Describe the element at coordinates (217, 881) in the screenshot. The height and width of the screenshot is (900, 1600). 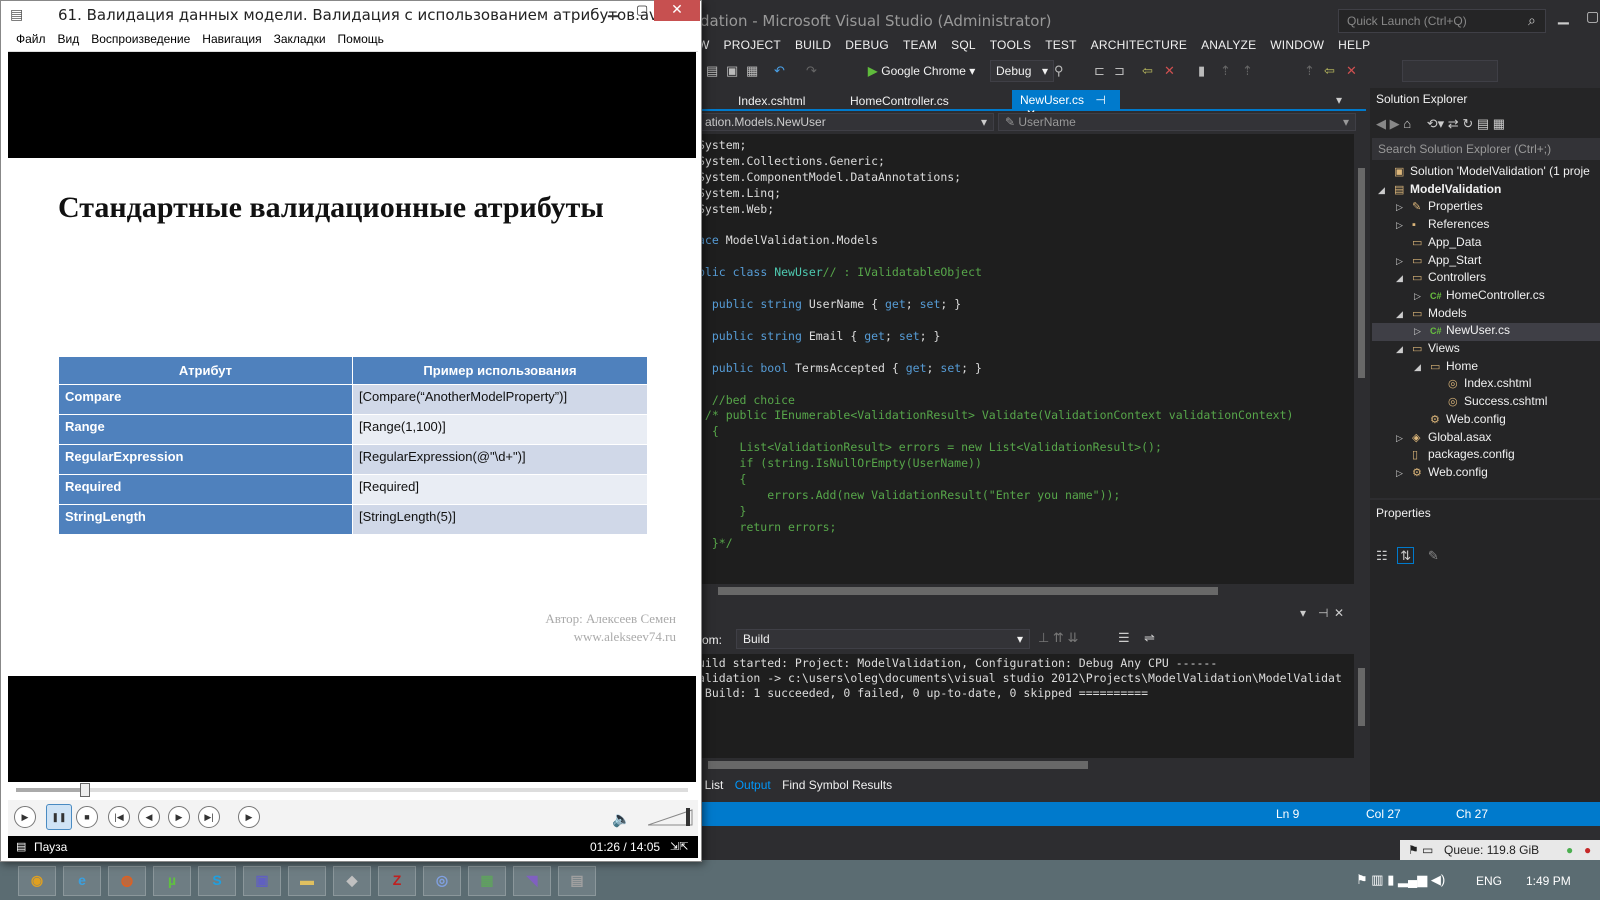
I see `taskbar-skype-icon: S` at that location.